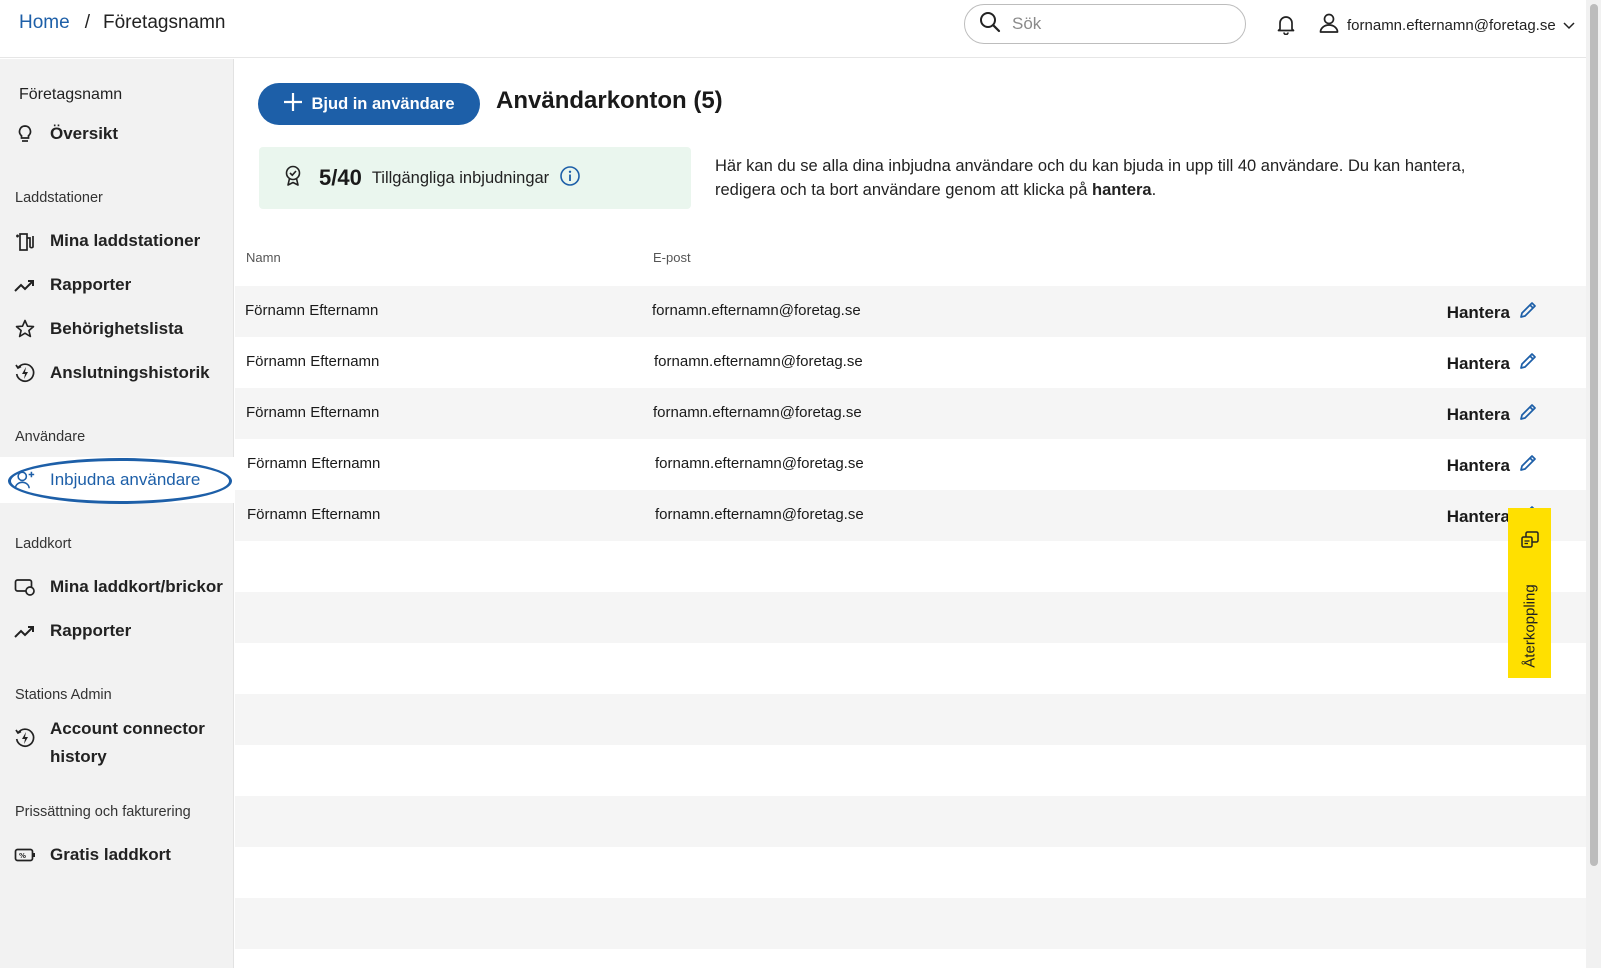 Image resolution: width=1601 pixels, height=968 pixels. Describe the element at coordinates (570, 178) in the screenshot. I see `info-icon` at that location.